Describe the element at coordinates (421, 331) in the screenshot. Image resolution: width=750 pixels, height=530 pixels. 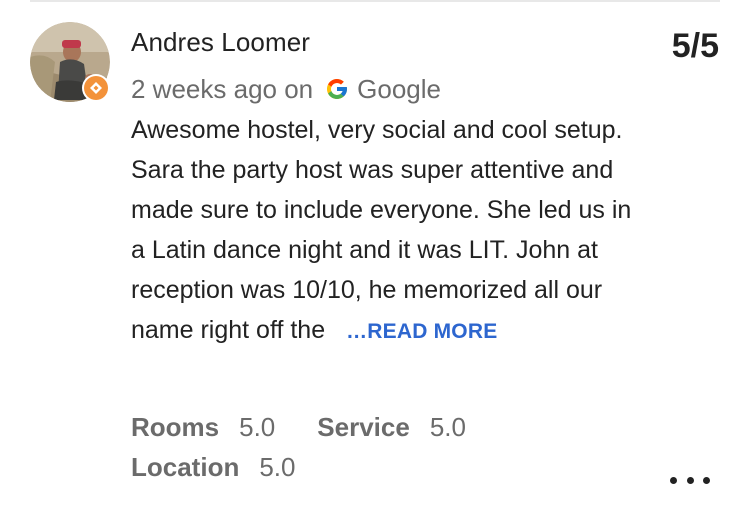
I see `read-more-link: …READ MORE` at that location.